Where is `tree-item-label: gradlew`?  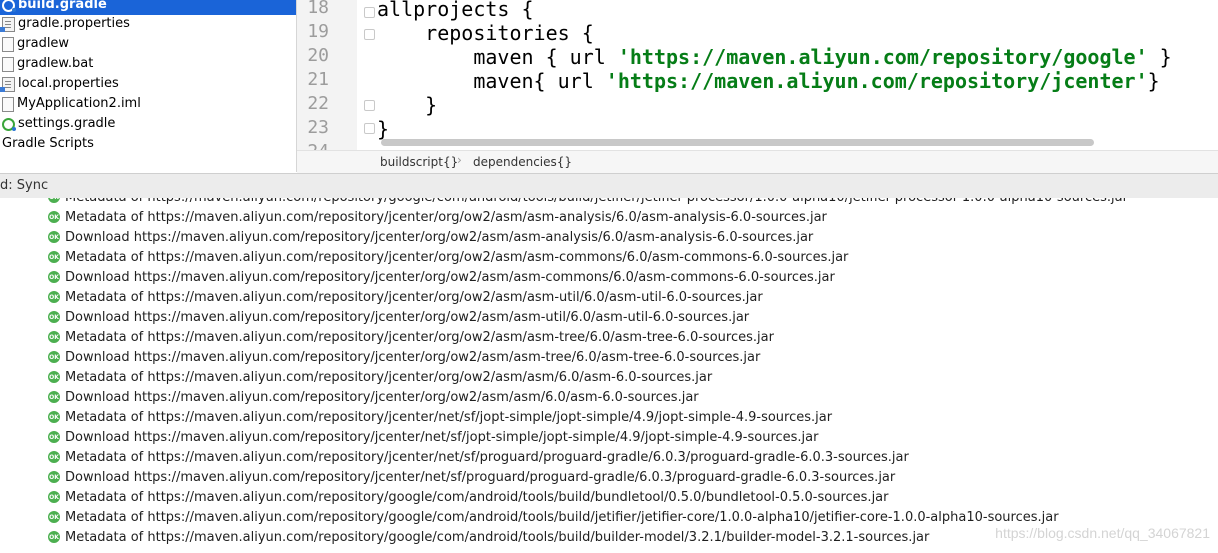
tree-item-label: gradlew is located at coordinates (43, 43).